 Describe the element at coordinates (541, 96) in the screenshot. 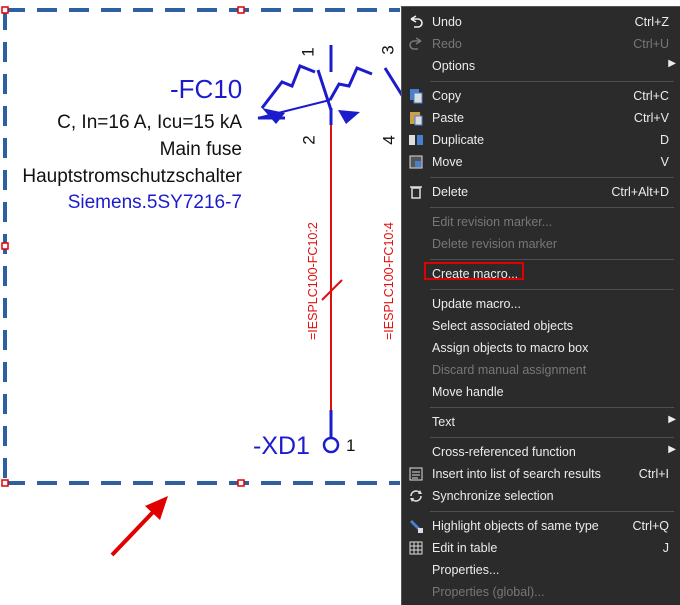

I see `menu-item-copy: Copy Ctrl+C` at that location.